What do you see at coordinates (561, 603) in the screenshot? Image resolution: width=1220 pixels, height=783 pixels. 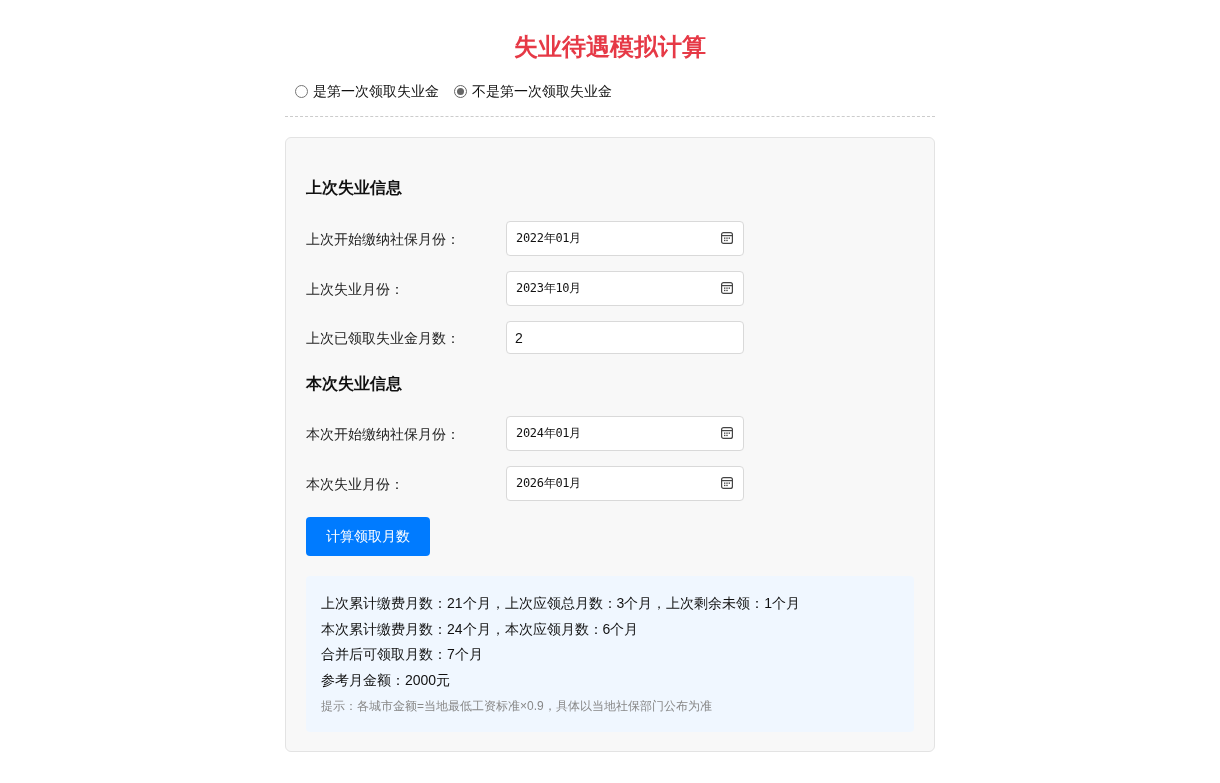 I see `result-text: 上次累计缴费月数：21个月，上次应领总月数：3个月，上次剩余未领：1个月` at bounding box center [561, 603].